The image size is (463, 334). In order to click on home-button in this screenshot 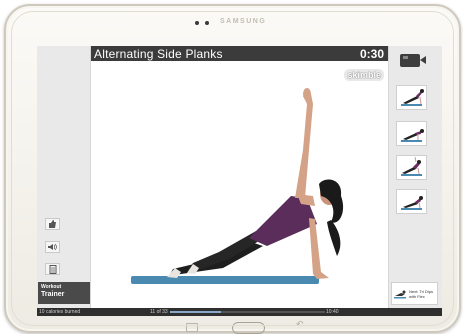, I will do `click(248, 328)`.